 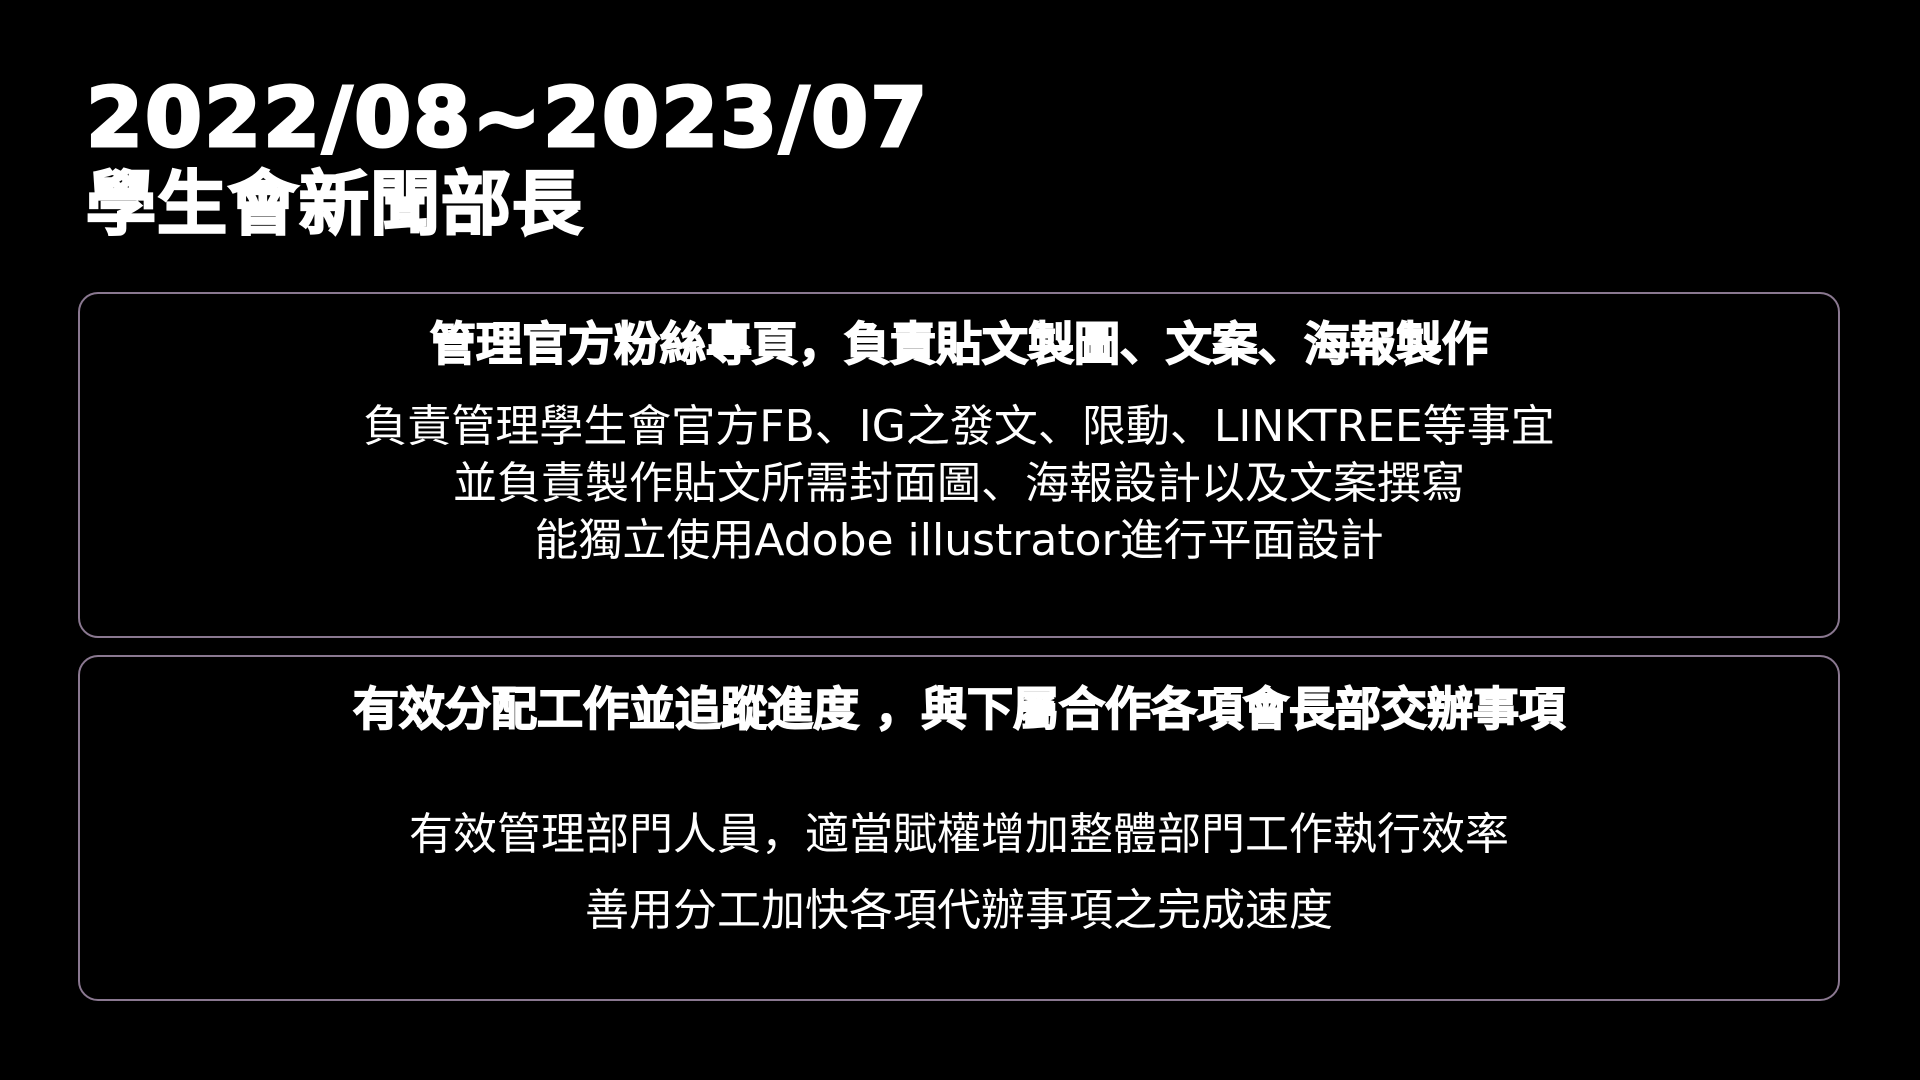 I want to click on card-heading: 管理官方粉絲專頁，負責貼文製圖、文案、海報製作, so click(x=959, y=344).